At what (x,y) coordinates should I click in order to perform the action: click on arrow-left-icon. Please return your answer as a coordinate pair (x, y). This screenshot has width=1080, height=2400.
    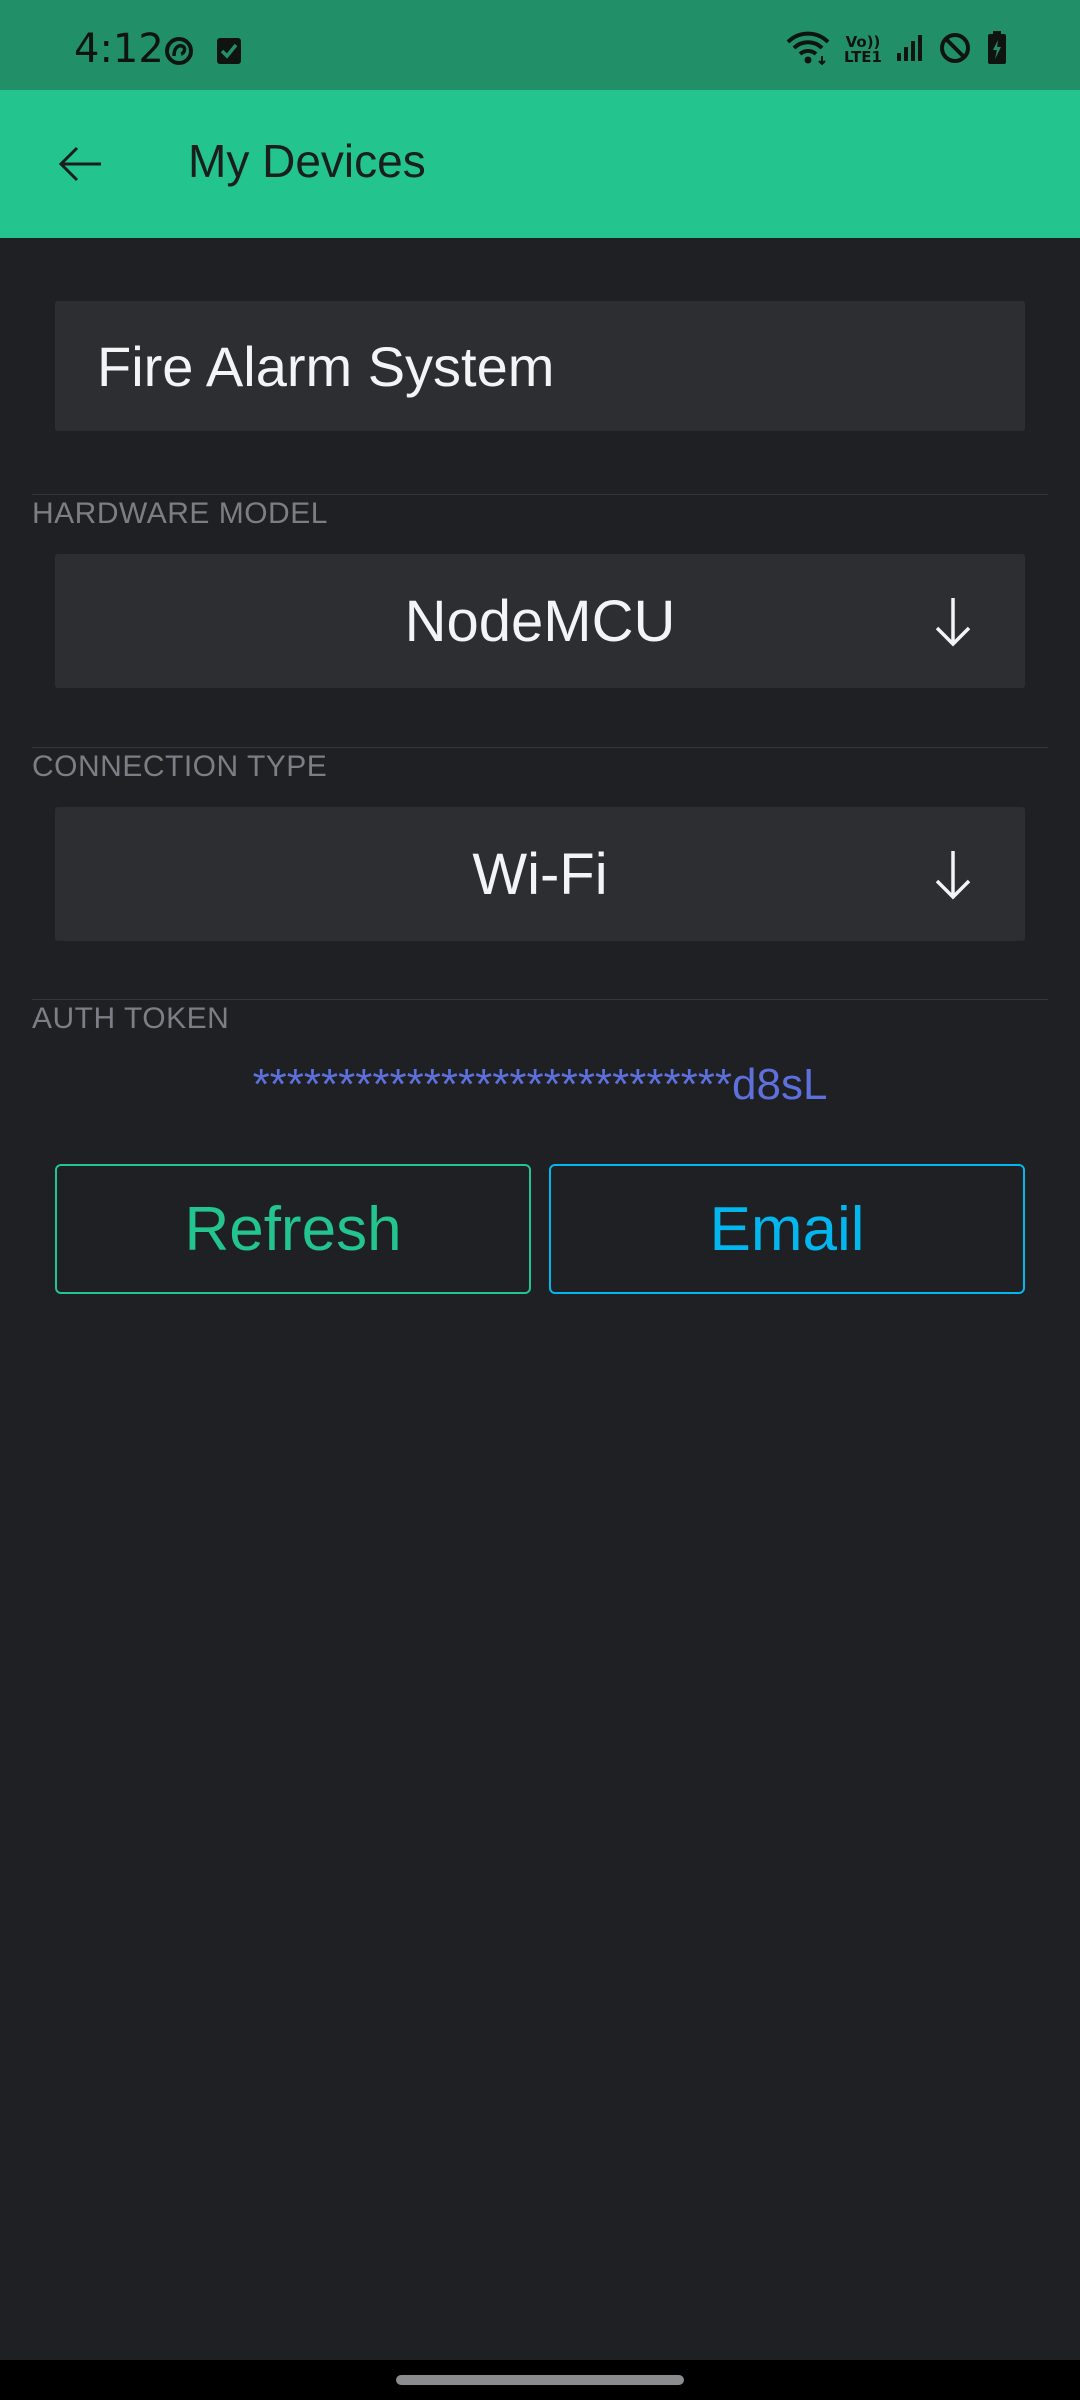
    Looking at the image, I should click on (79, 164).